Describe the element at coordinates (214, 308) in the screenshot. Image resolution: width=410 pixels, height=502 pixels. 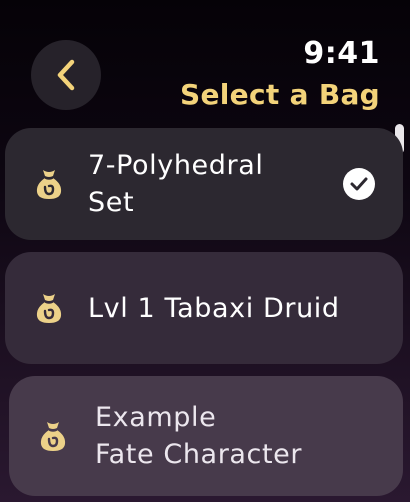
I see `bag-row-label: Lvl 1 Tabaxi Druid` at that location.